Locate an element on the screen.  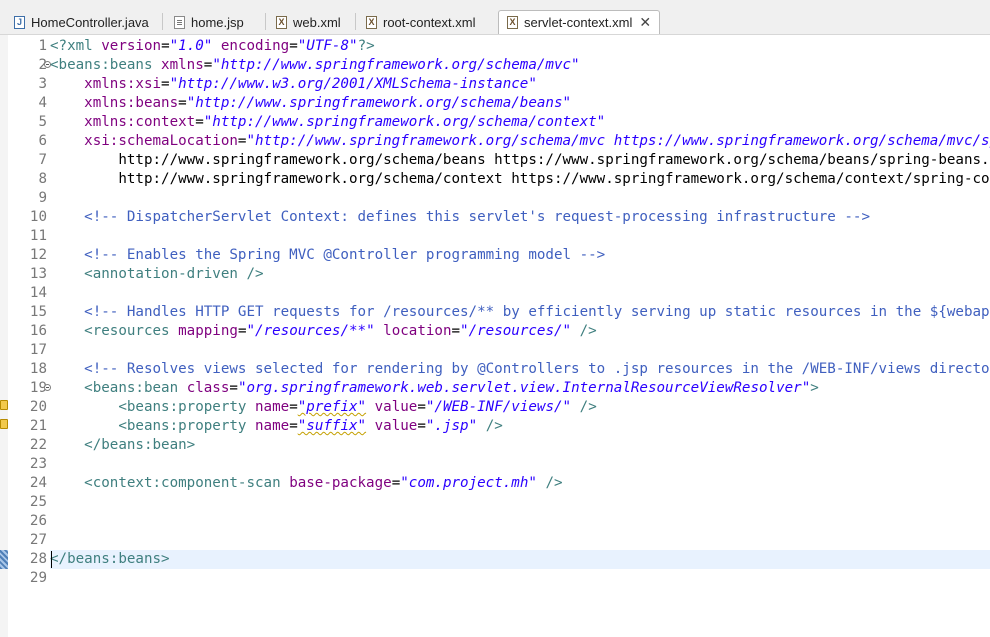
line-number: 1 is located at coordinates (42, 46).